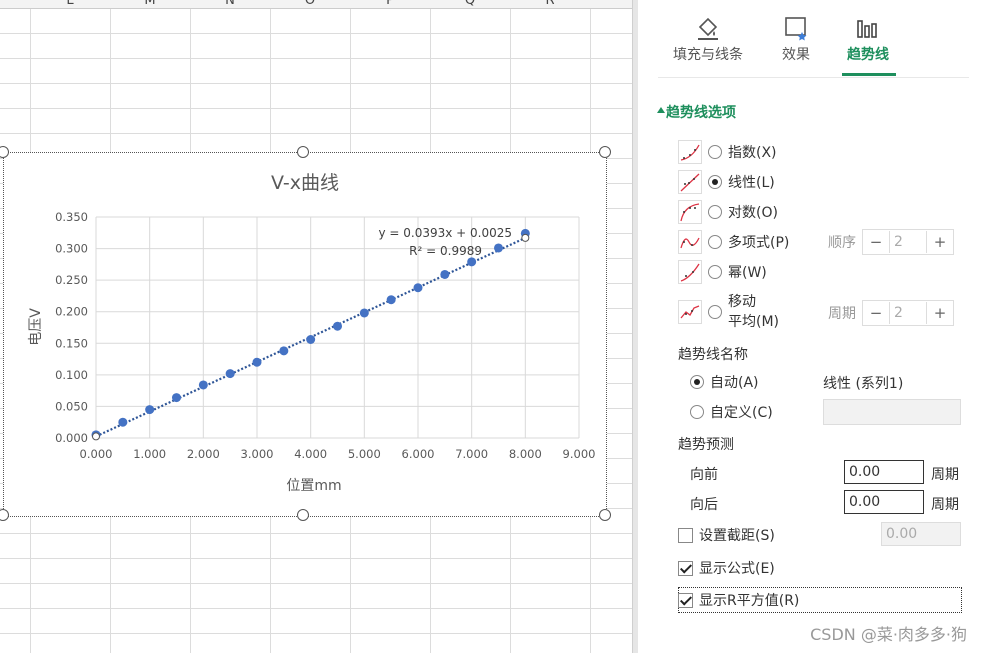 The image size is (981, 653). Describe the element at coordinates (230, 4) in the screenshot. I see `column-header: N` at that location.